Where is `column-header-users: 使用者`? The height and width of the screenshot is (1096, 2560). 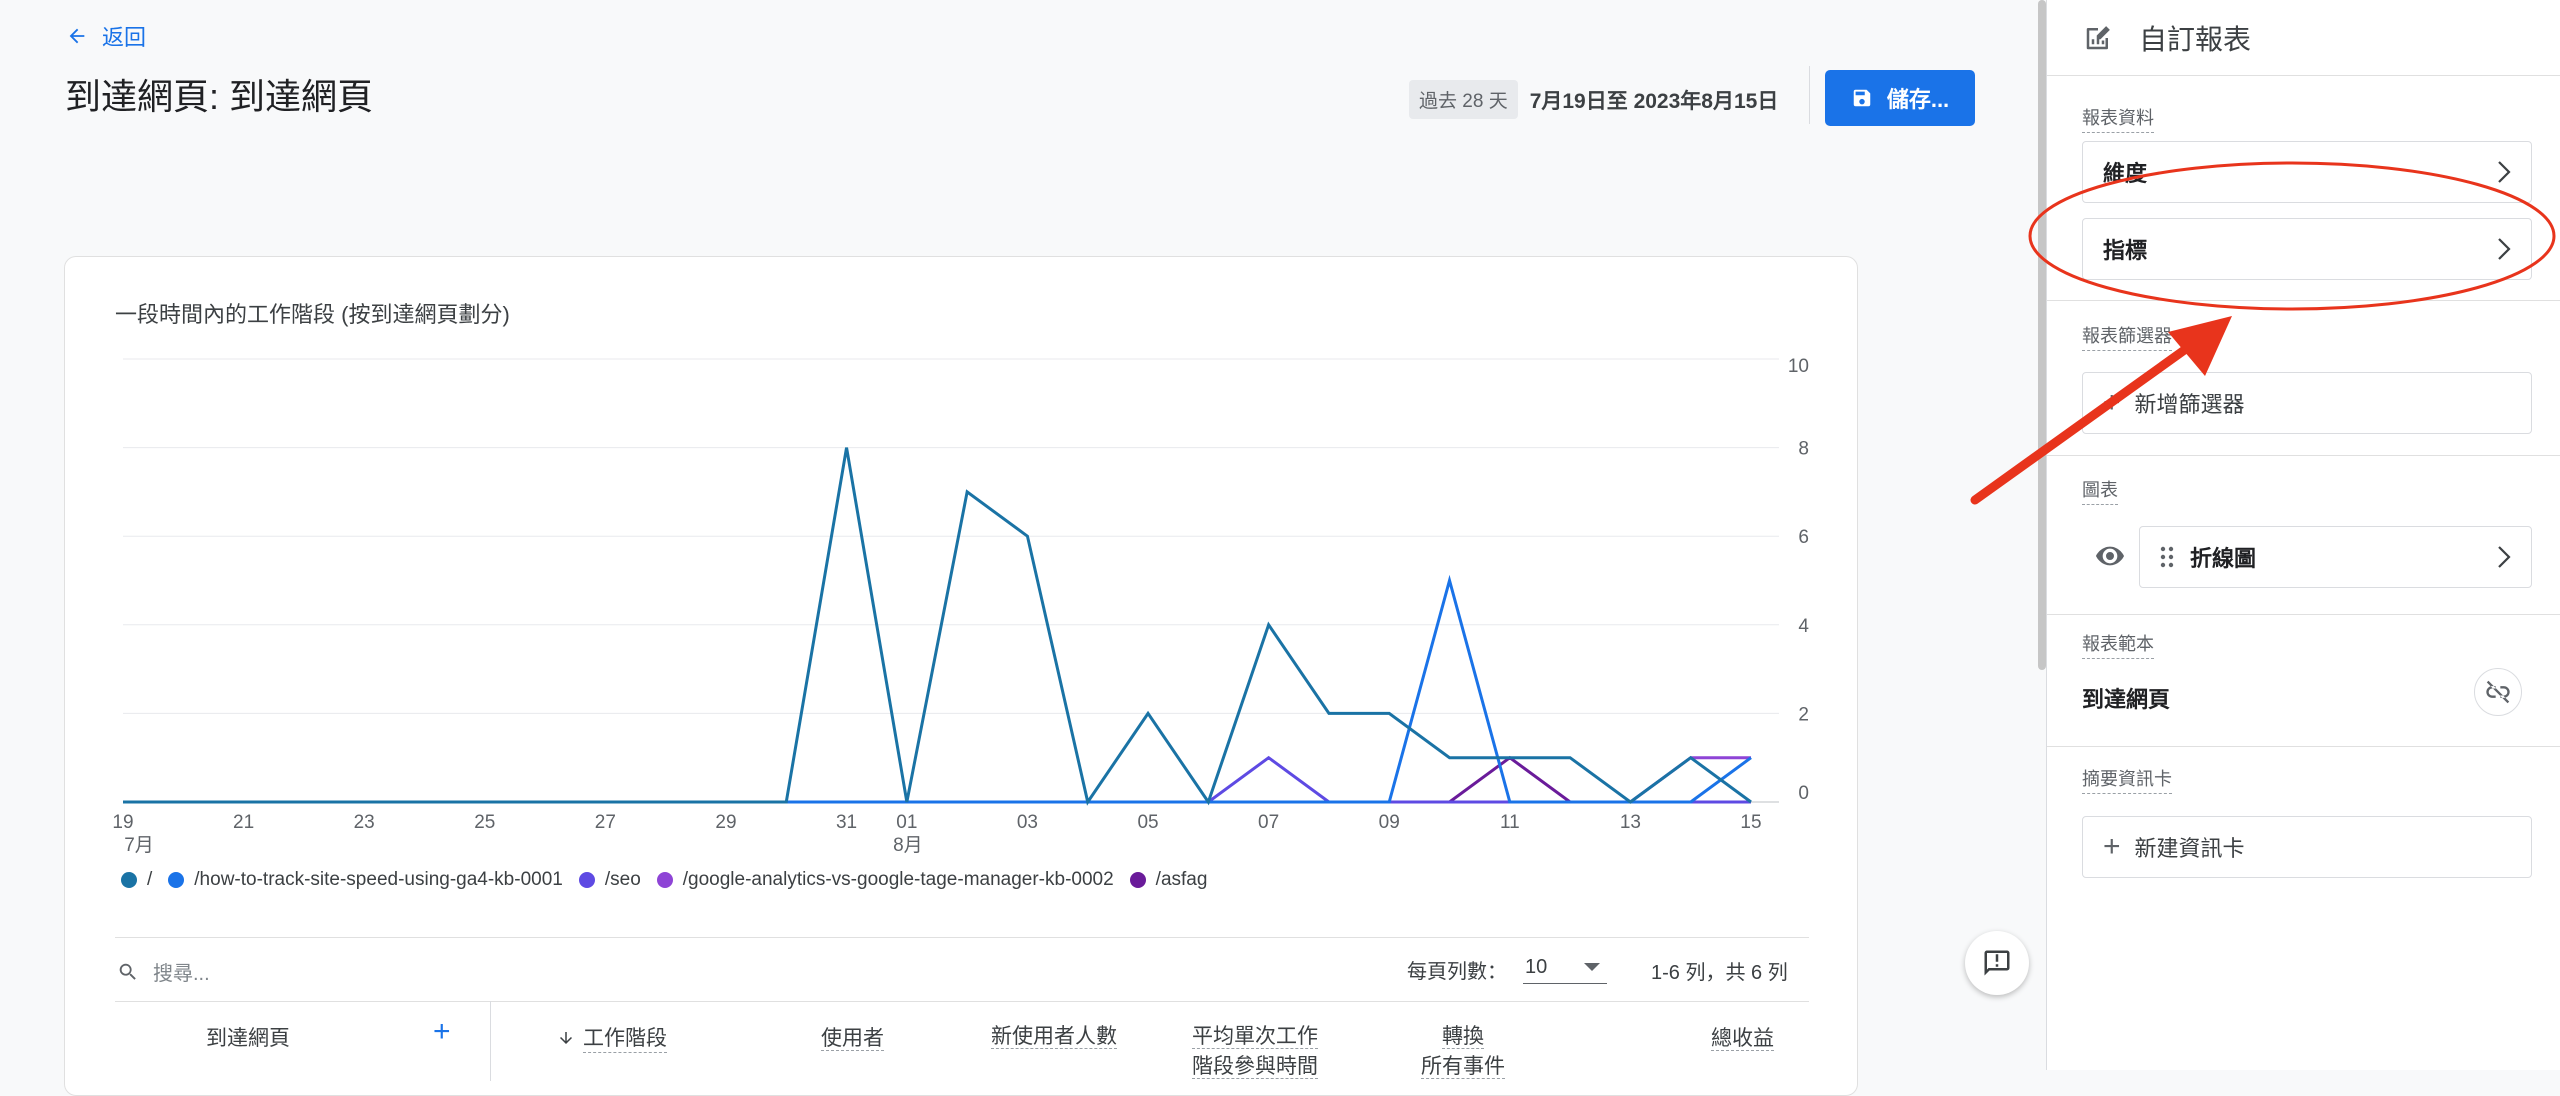
column-header-users: 使用者 is located at coordinates (852, 1037).